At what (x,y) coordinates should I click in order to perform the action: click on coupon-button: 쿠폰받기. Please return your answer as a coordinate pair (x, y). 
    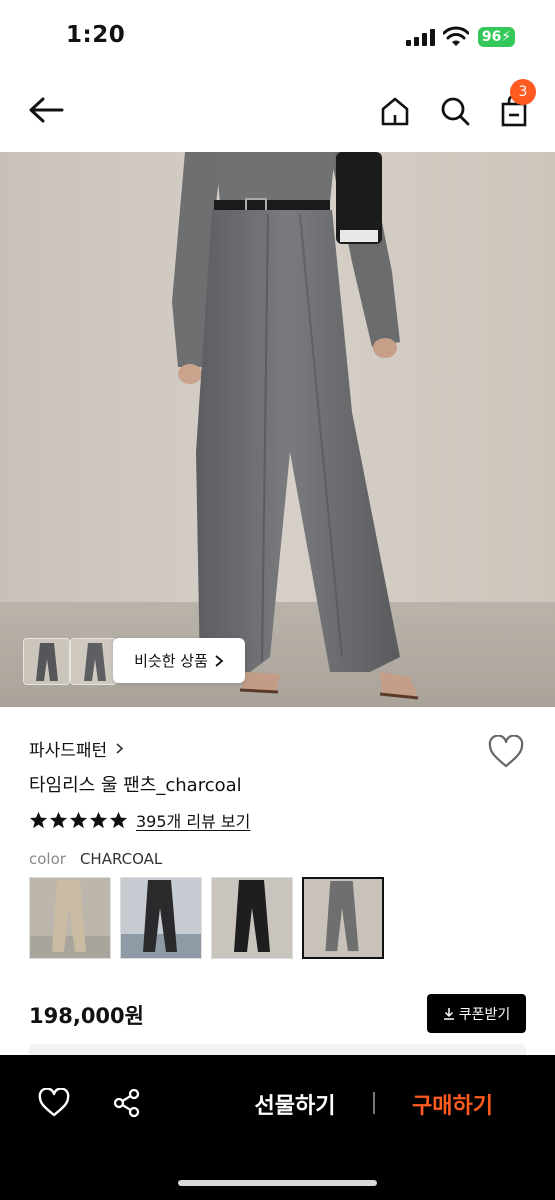
    Looking at the image, I should click on (476, 1013).